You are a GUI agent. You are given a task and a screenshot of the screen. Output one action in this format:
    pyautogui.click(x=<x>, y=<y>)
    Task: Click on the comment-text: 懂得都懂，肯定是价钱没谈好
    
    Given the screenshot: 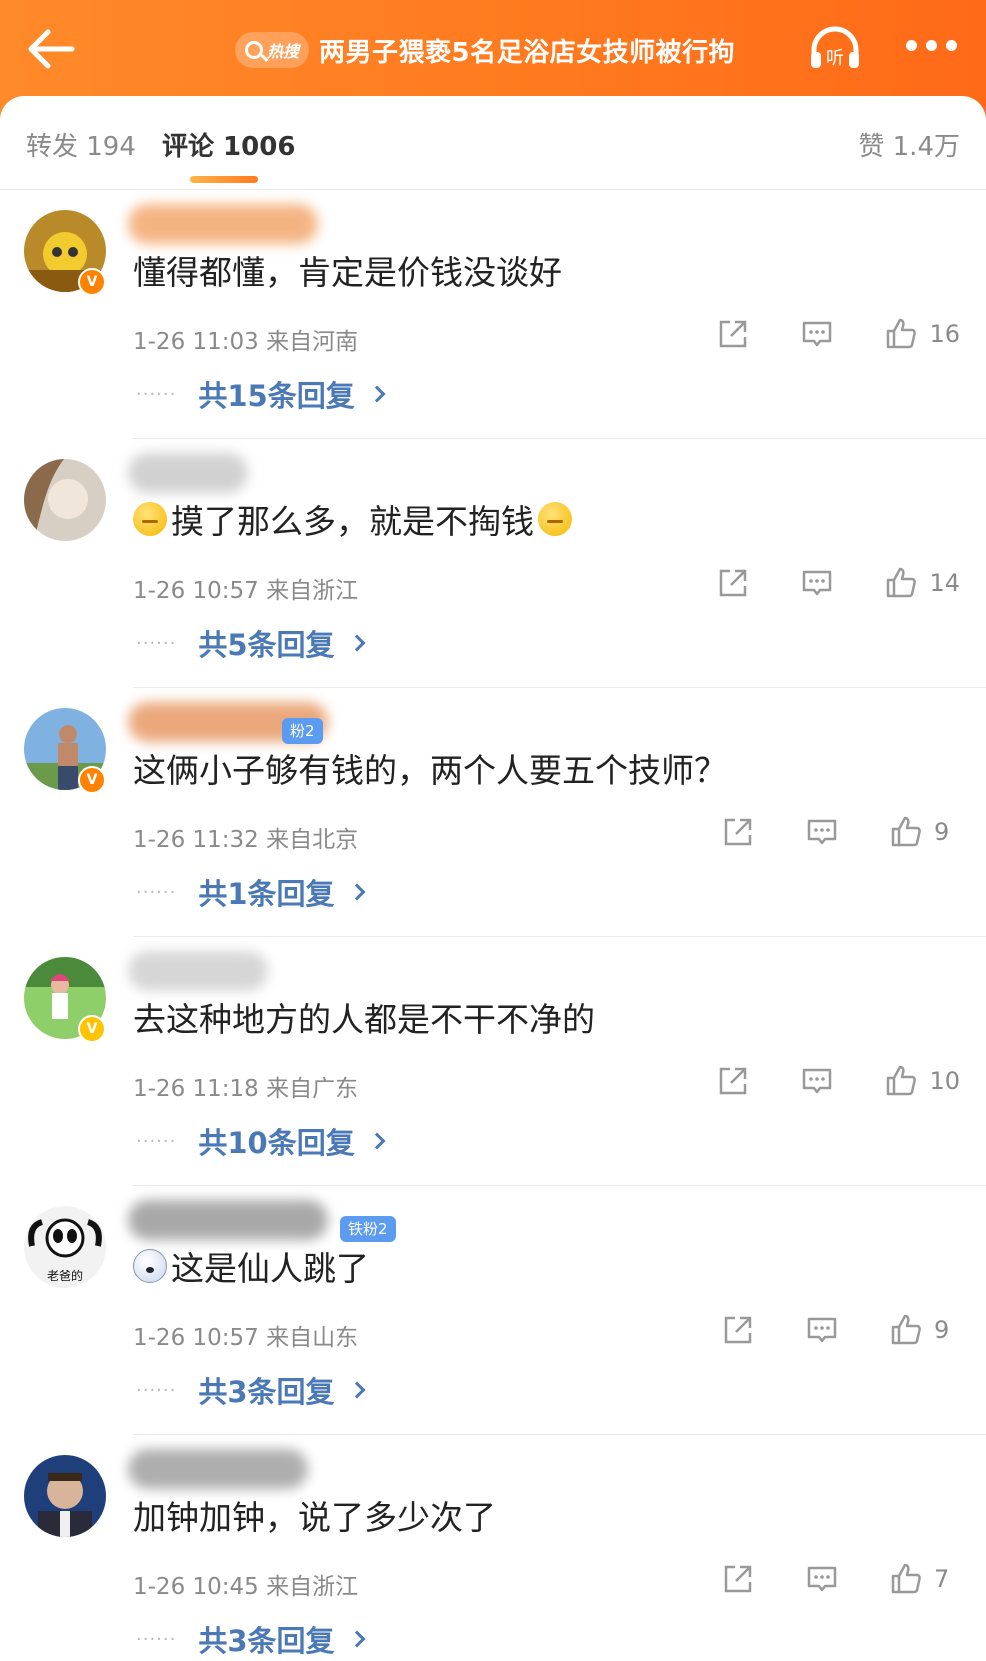 What is the action you would take?
    pyautogui.click(x=347, y=272)
    